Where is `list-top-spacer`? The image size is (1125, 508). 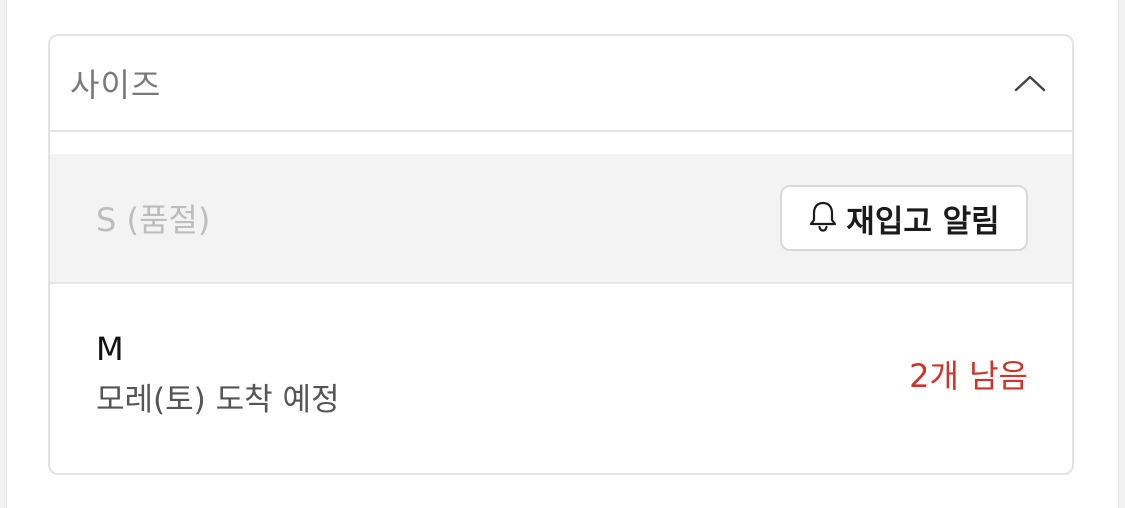
list-top-spacer is located at coordinates (561, 143).